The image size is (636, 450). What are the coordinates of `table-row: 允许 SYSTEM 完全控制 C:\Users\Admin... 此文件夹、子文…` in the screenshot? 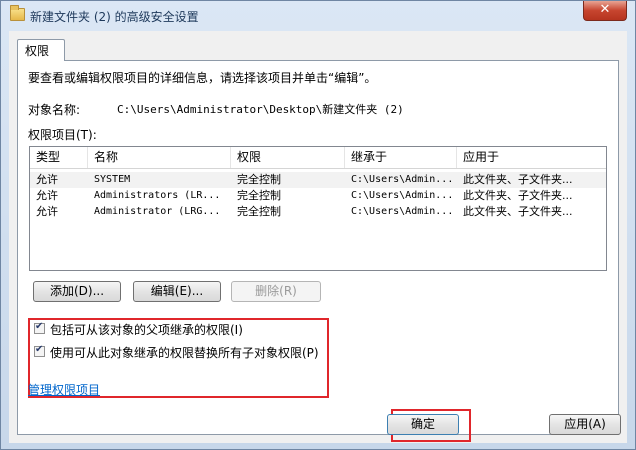 It's located at (318, 180).